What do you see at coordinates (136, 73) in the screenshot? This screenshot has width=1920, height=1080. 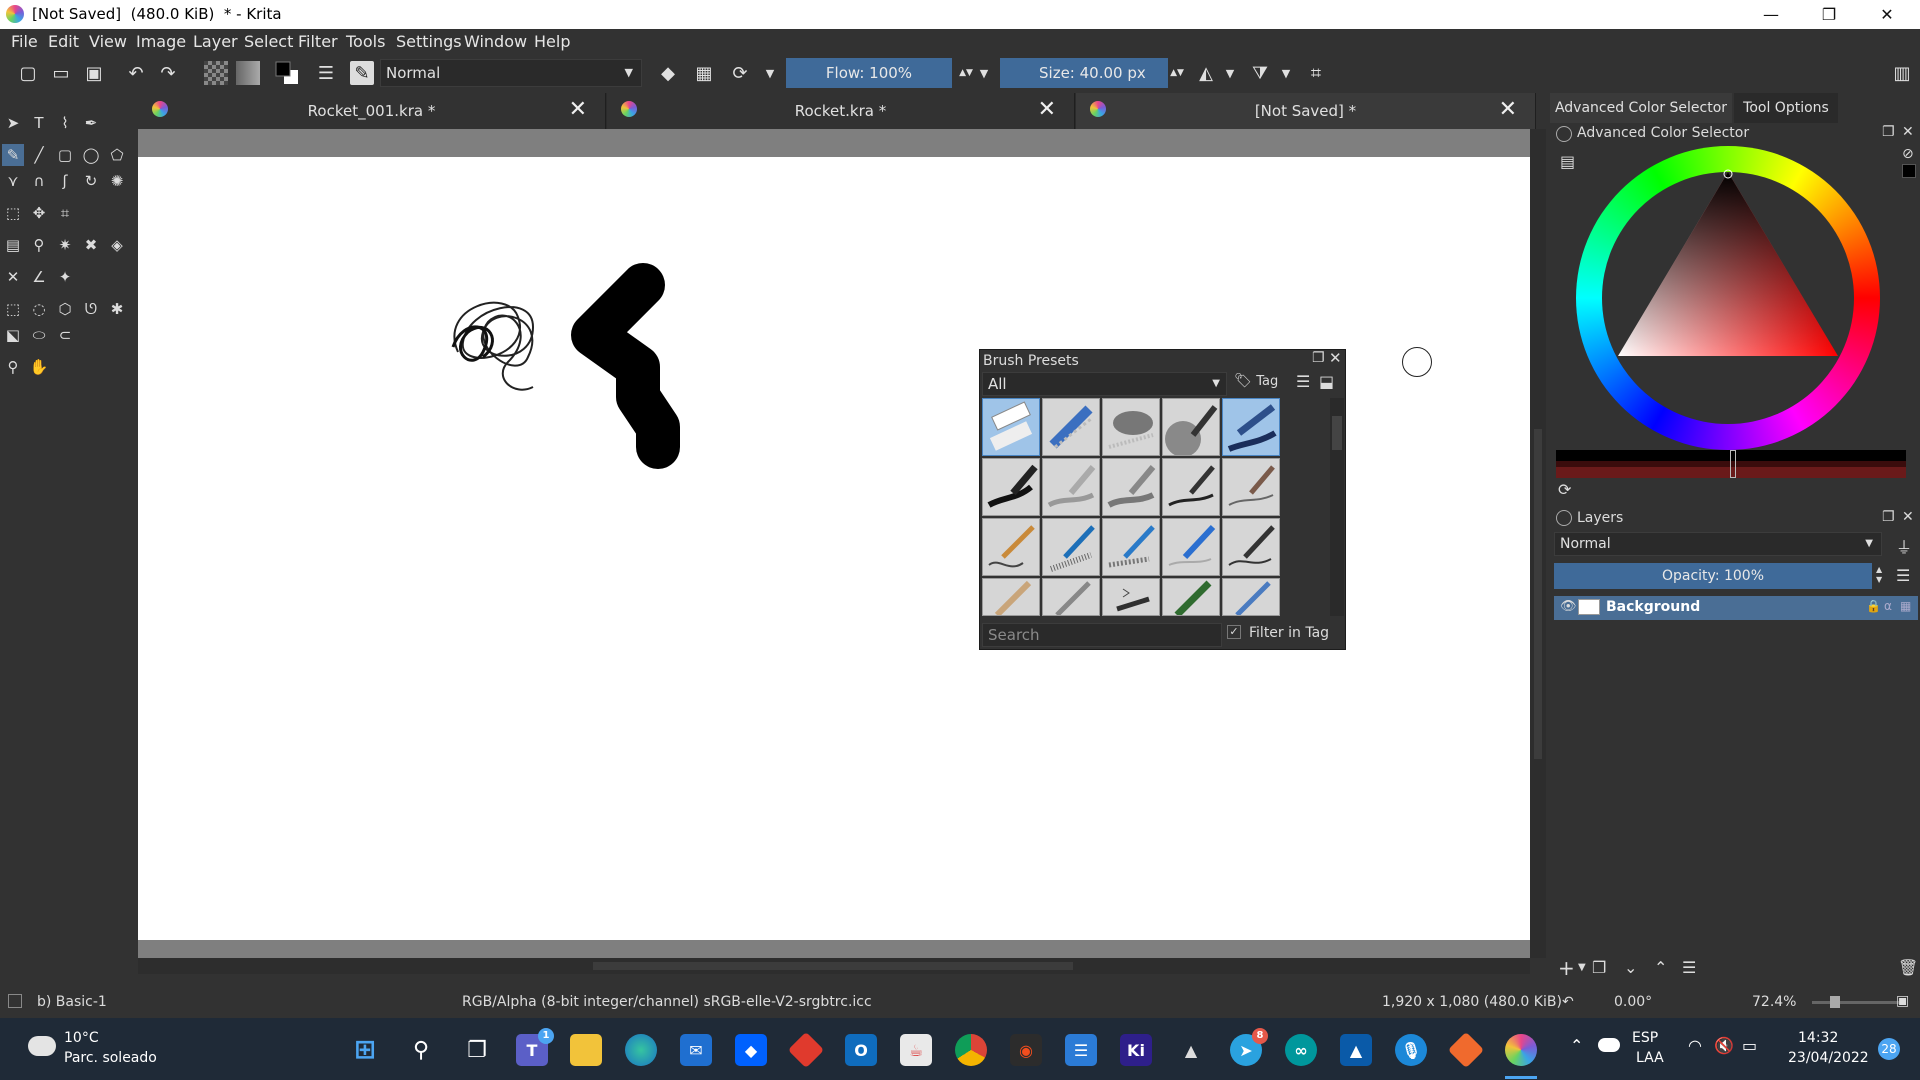 I see `undo-icon: ↶` at bounding box center [136, 73].